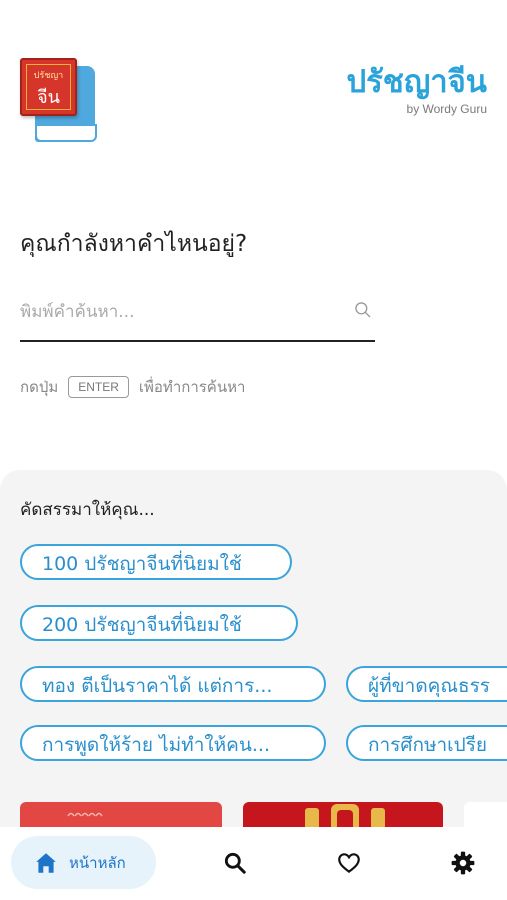  Describe the element at coordinates (192, 387) in the screenshot. I see `hint-suffix: เพื่อทำการค้นหา` at that location.